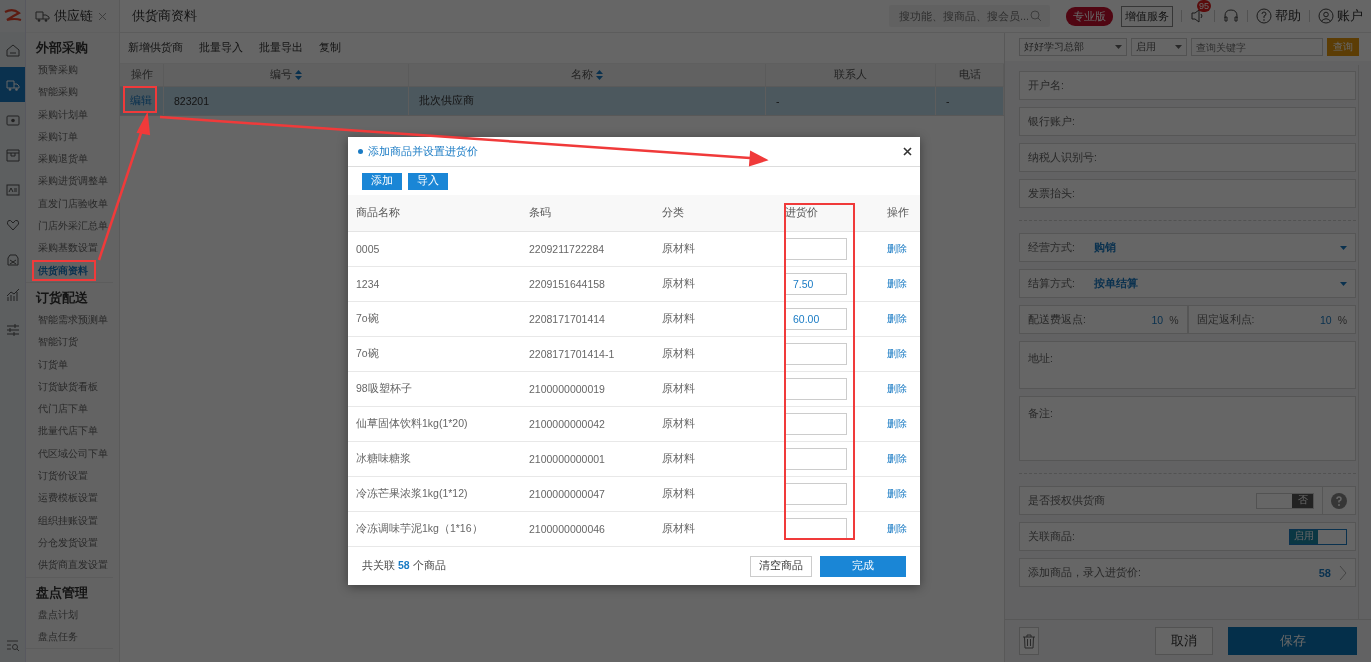  What do you see at coordinates (12, 189) in the screenshot?
I see `id-card-icon` at bounding box center [12, 189].